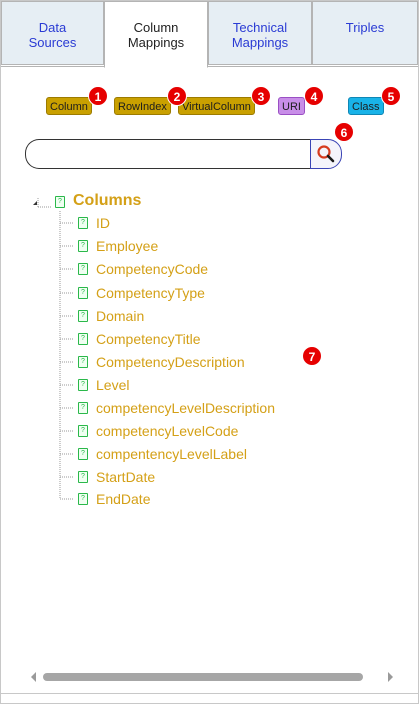 This screenshot has height=705, width=419. What do you see at coordinates (156, 27) in the screenshot?
I see `tab-label-line1: Column` at bounding box center [156, 27].